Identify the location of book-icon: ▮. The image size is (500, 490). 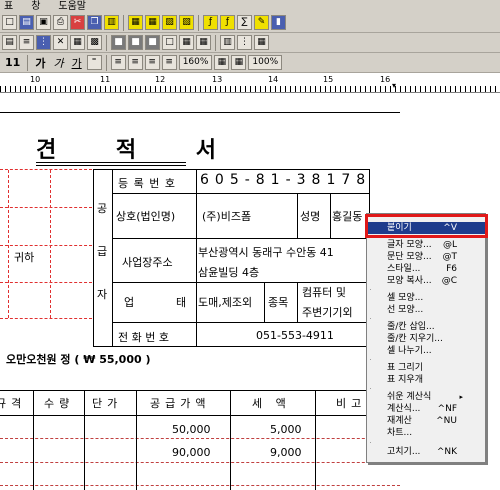
(278, 22).